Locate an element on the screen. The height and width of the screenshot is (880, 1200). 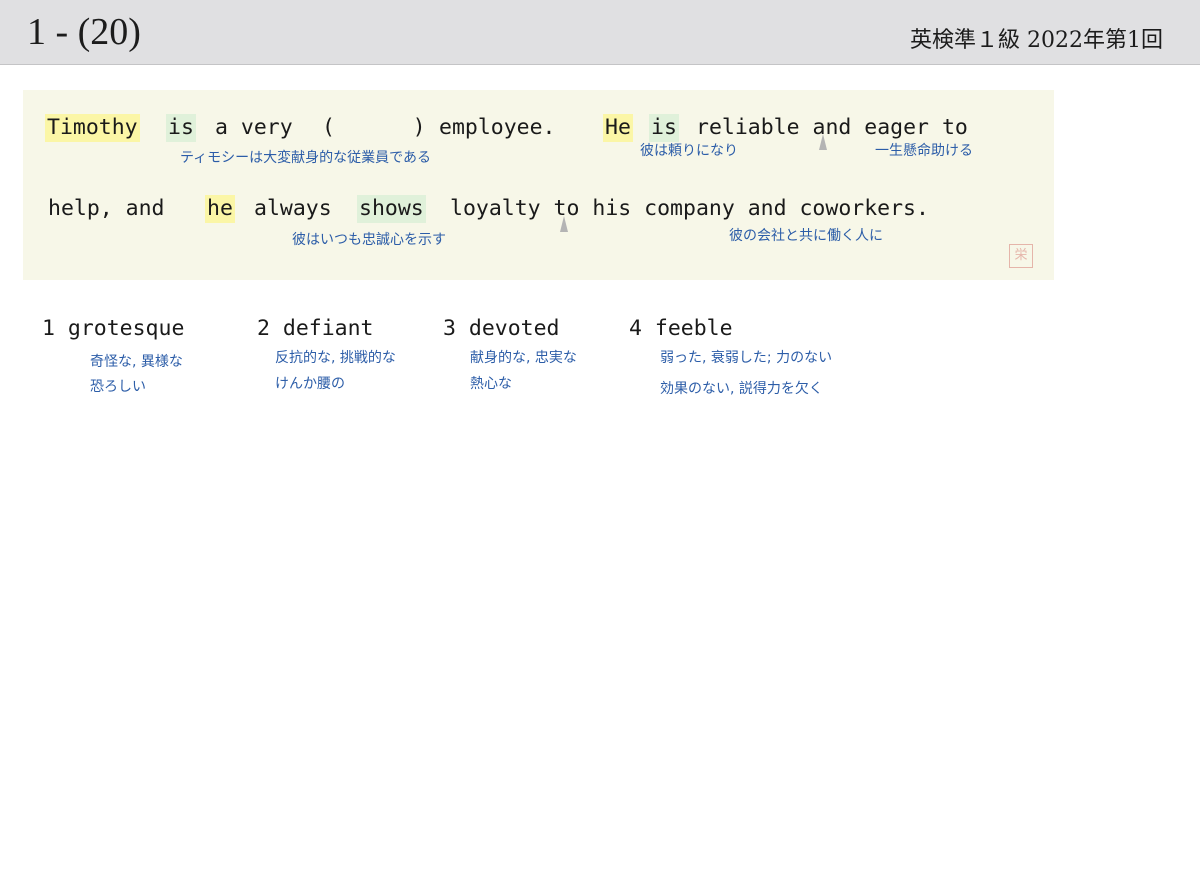
choice-2-gloss-1: 反抗的な, 挑戦的な is located at coordinates (335, 358).